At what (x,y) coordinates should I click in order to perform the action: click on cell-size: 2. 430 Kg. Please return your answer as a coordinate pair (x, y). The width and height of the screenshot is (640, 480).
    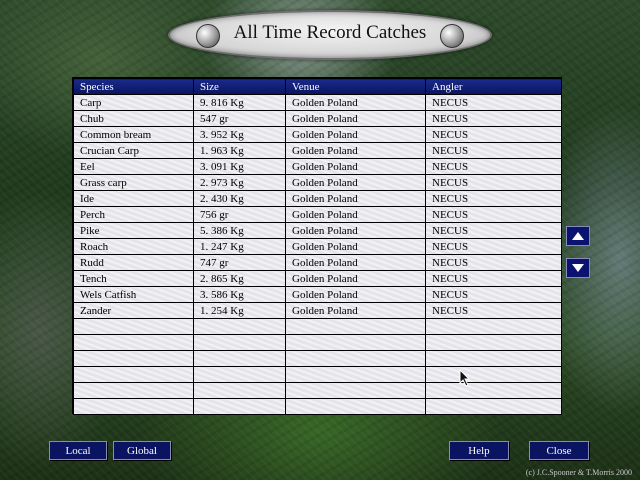
    Looking at the image, I should click on (239, 198).